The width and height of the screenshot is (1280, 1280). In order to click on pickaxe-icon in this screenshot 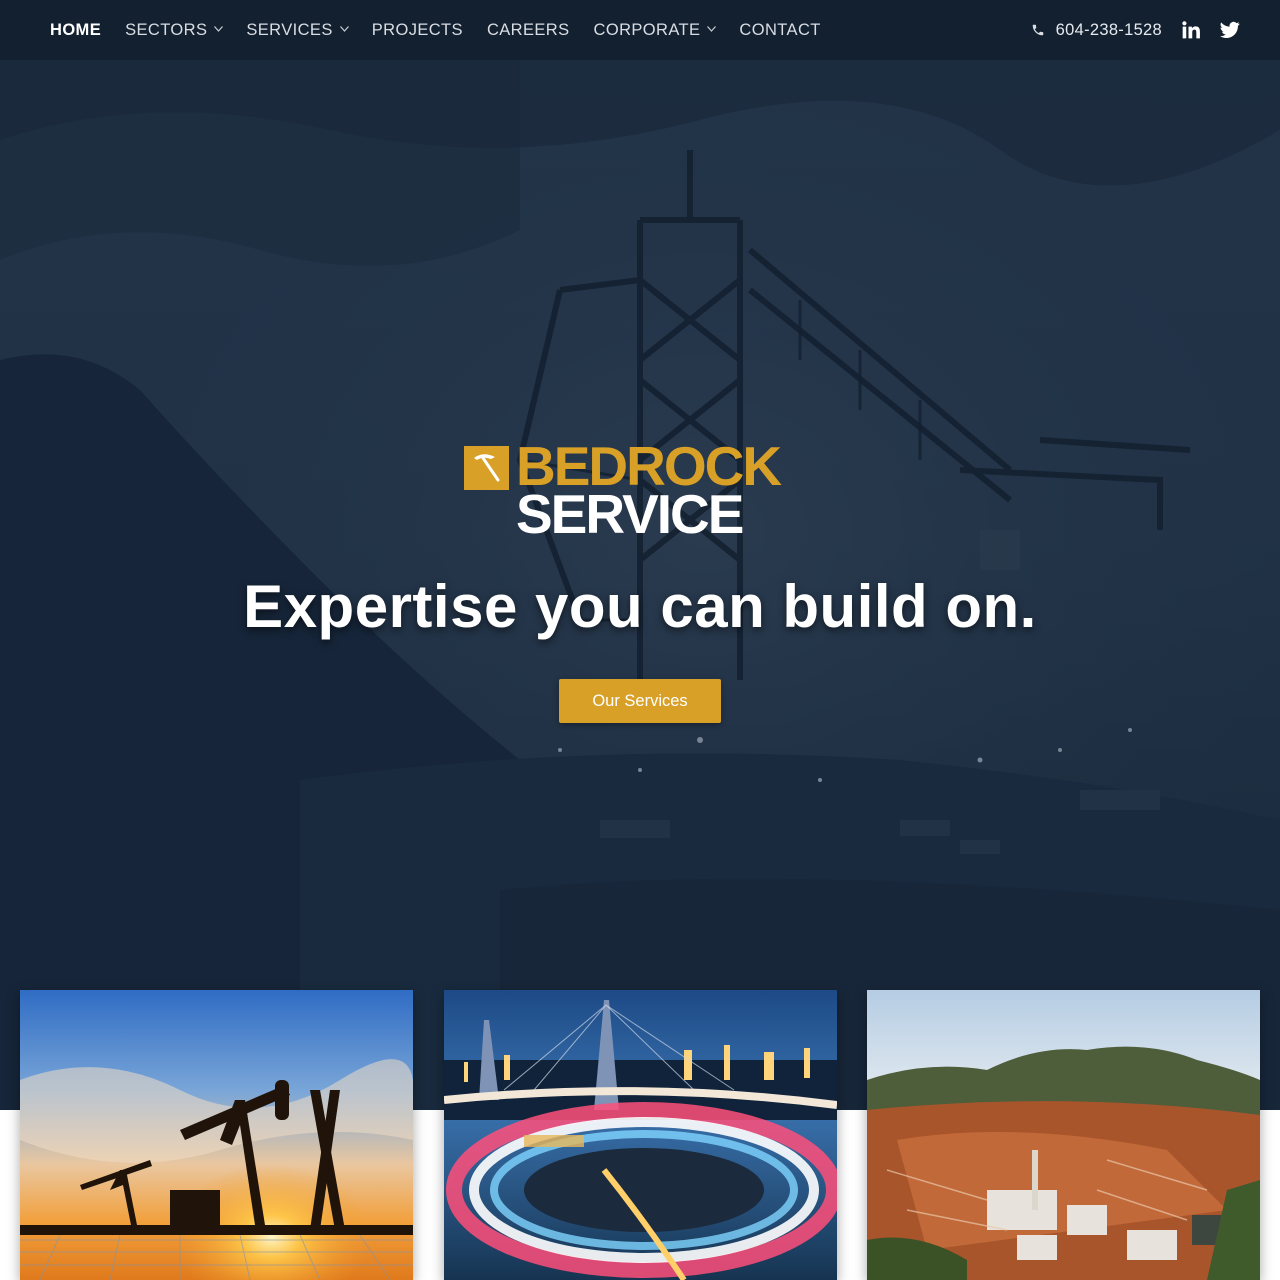, I will do `click(486, 468)`.